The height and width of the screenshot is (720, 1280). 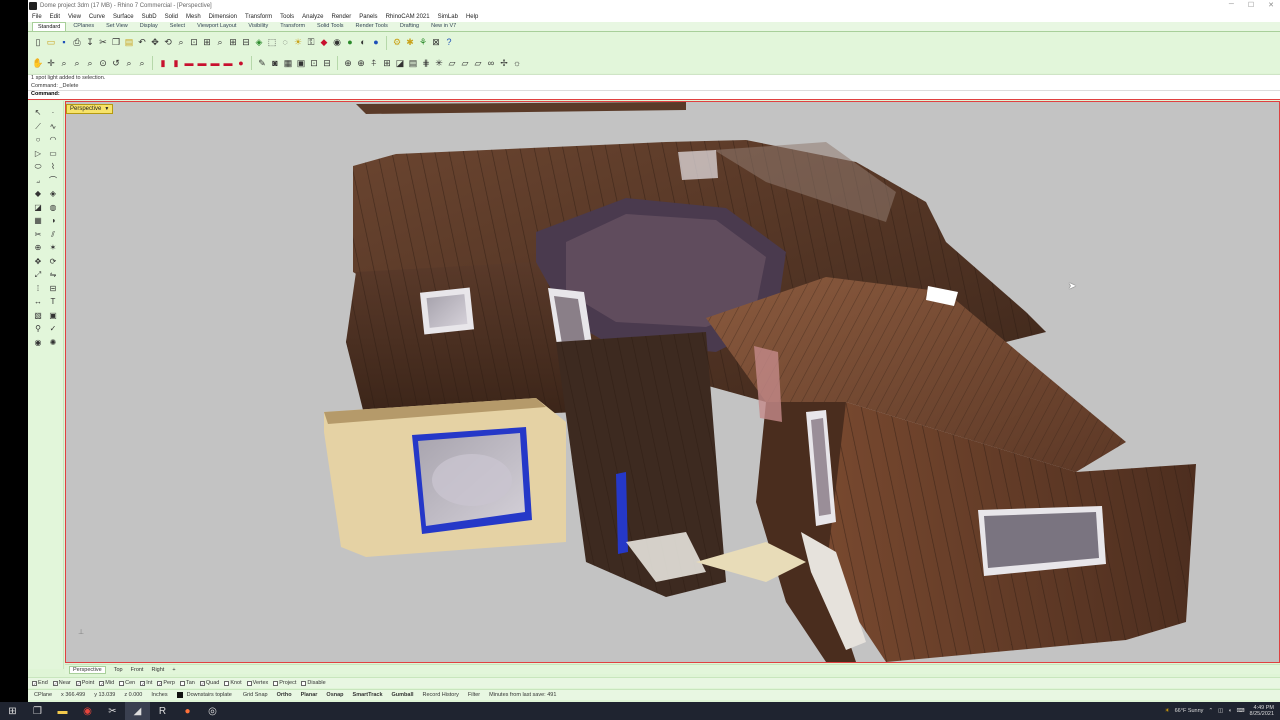 What do you see at coordinates (472, 17) in the screenshot?
I see `menu-help: Help` at bounding box center [472, 17].